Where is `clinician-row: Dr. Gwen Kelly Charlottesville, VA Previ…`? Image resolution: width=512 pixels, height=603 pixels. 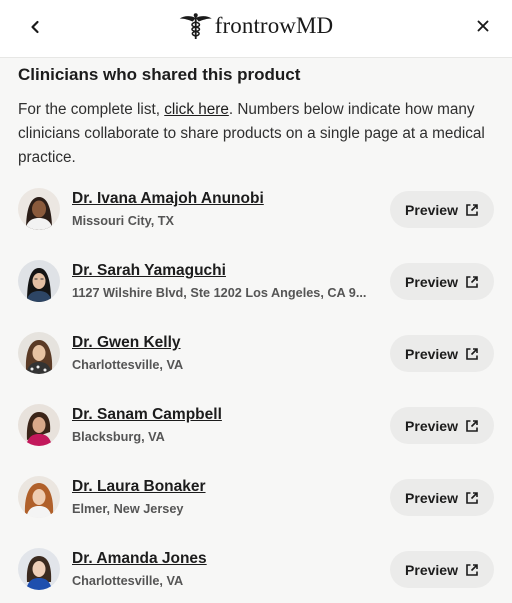 clinician-row: Dr. Gwen Kelly Charlottesville, VA Previ… is located at coordinates (256, 368).